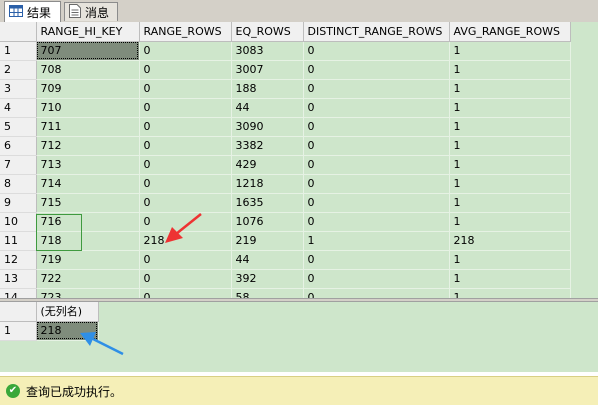 Image resolution: width=598 pixels, height=405 pixels. What do you see at coordinates (376, 241) in the screenshot?
I see `table-cell-distinct-range-rows: 1` at bounding box center [376, 241].